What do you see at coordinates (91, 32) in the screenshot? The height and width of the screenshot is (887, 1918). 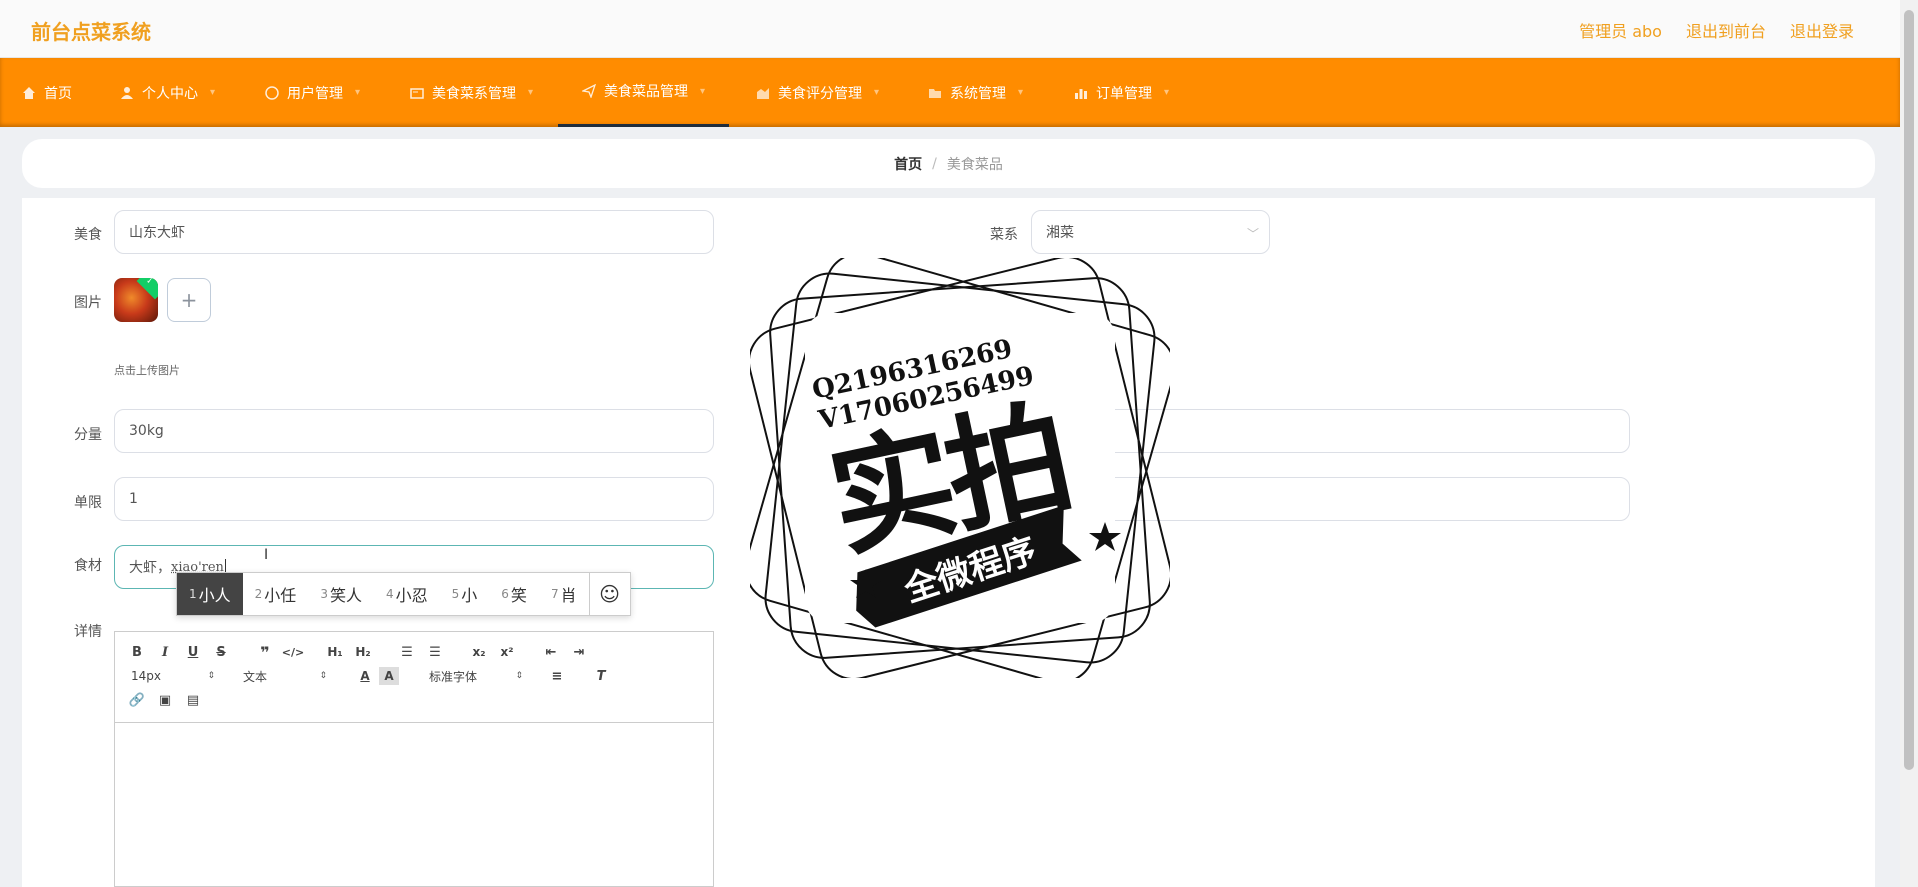 I see `brand-title: 前台点菜系统` at bounding box center [91, 32].